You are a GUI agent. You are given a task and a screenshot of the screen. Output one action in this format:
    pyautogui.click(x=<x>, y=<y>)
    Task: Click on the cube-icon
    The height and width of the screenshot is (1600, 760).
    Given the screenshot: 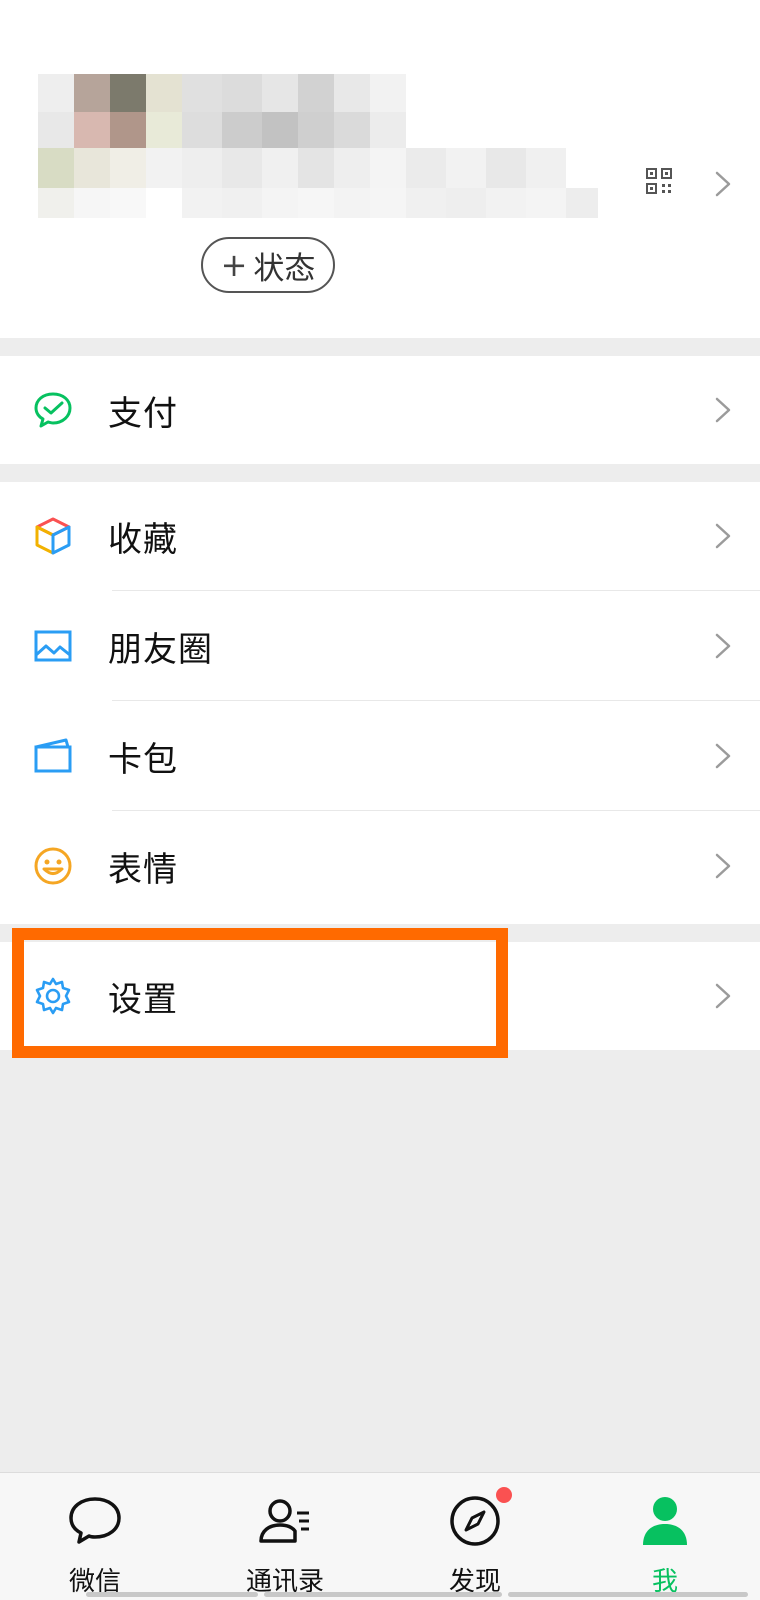 What is the action you would take?
    pyautogui.click(x=53, y=536)
    